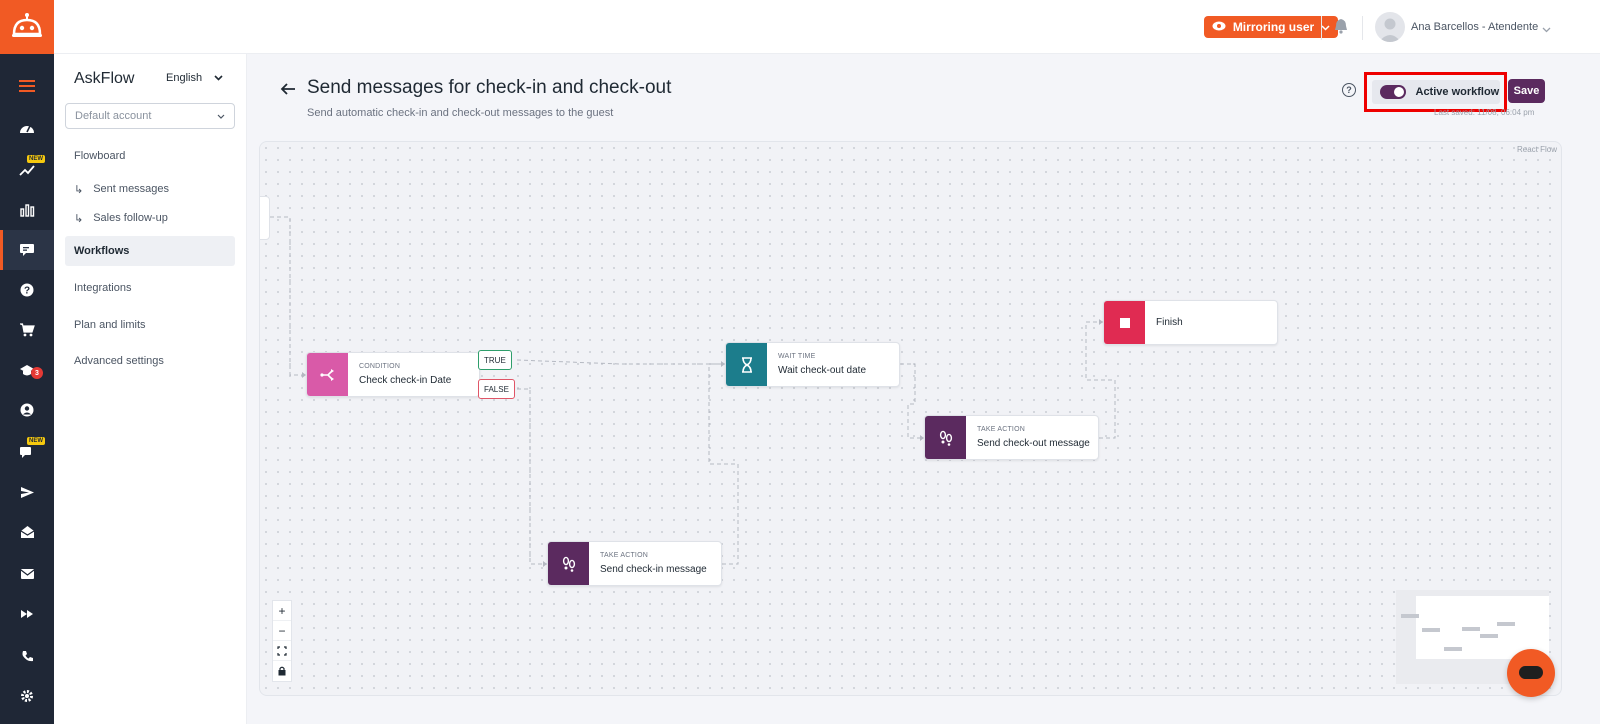 This screenshot has height=724, width=1600. Describe the element at coordinates (393, 374) in the screenshot. I see `flow-node-condition: CONDITION Check check-in Date` at that location.